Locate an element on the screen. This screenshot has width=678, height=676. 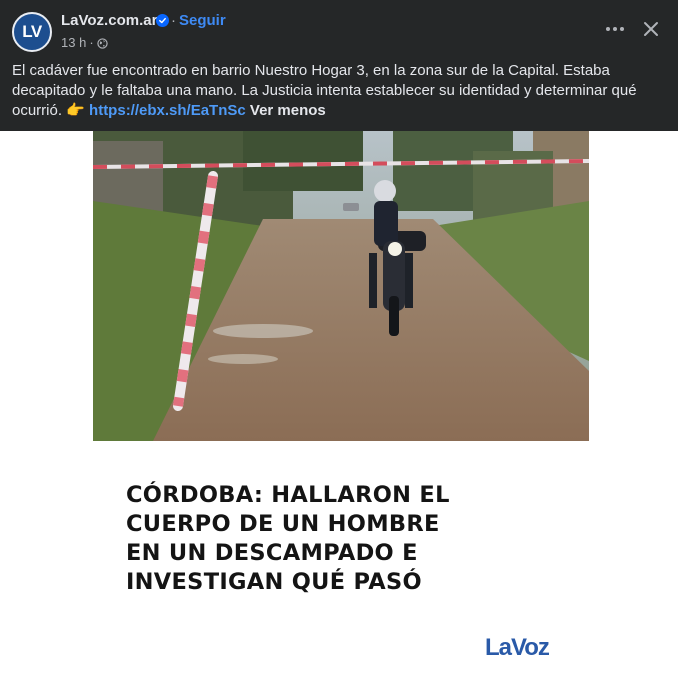
more-options-button is located at coordinates (615, 29).